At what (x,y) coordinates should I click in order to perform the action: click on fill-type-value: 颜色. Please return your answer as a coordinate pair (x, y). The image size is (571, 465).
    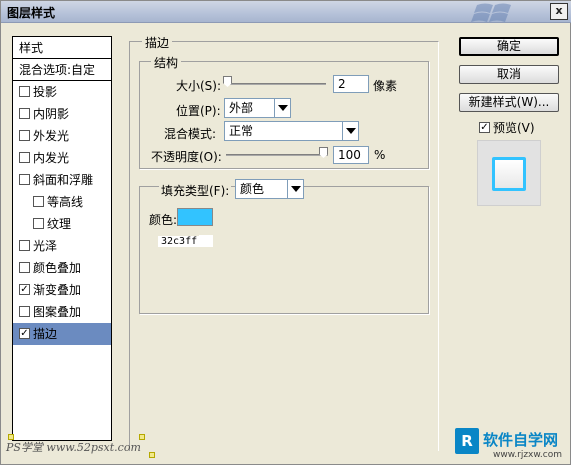
    Looking at the image, I should click on (252, 189).